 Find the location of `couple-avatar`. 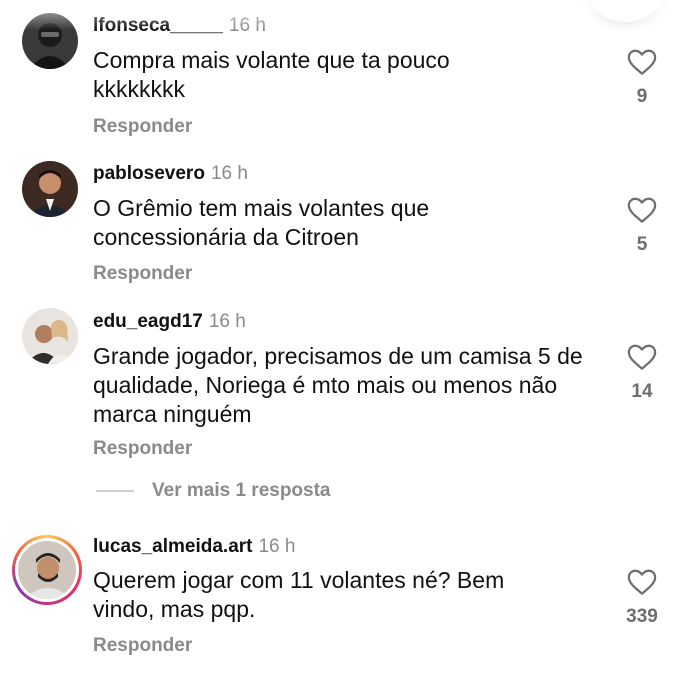

couple-avatar is located at coordinates (50, 336).